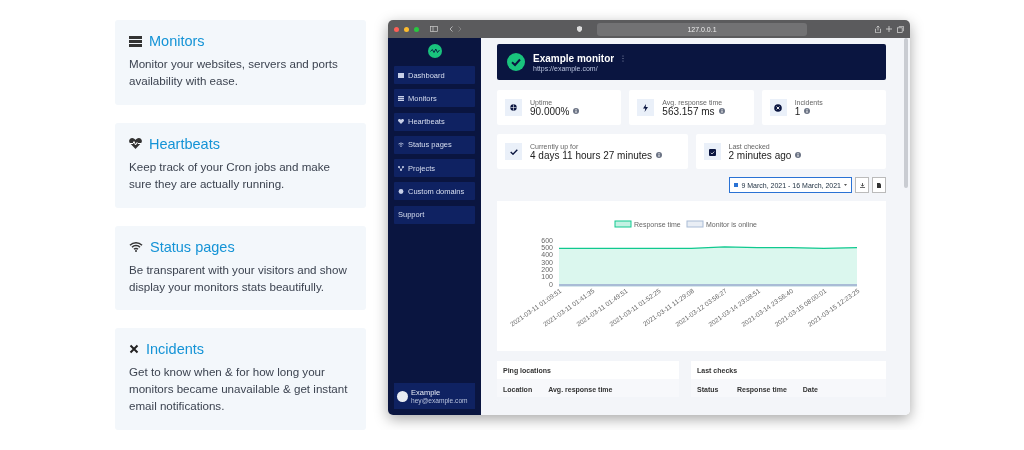  Describe the element at coordinates (900, 29) in the screenshot. I see `tabs-icon` at that location.